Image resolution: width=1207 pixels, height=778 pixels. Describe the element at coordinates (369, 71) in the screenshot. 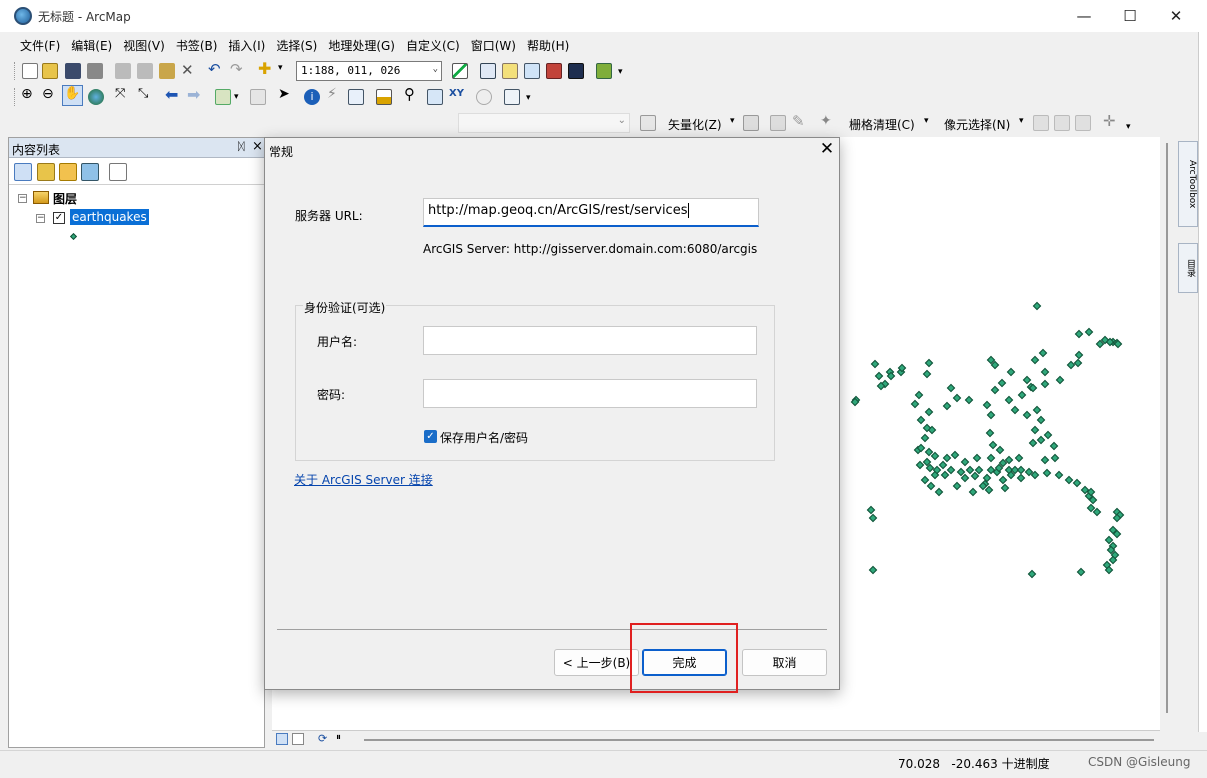

I see `map-scale-combo: 1:188, 011, 026 ⌄` at that location.